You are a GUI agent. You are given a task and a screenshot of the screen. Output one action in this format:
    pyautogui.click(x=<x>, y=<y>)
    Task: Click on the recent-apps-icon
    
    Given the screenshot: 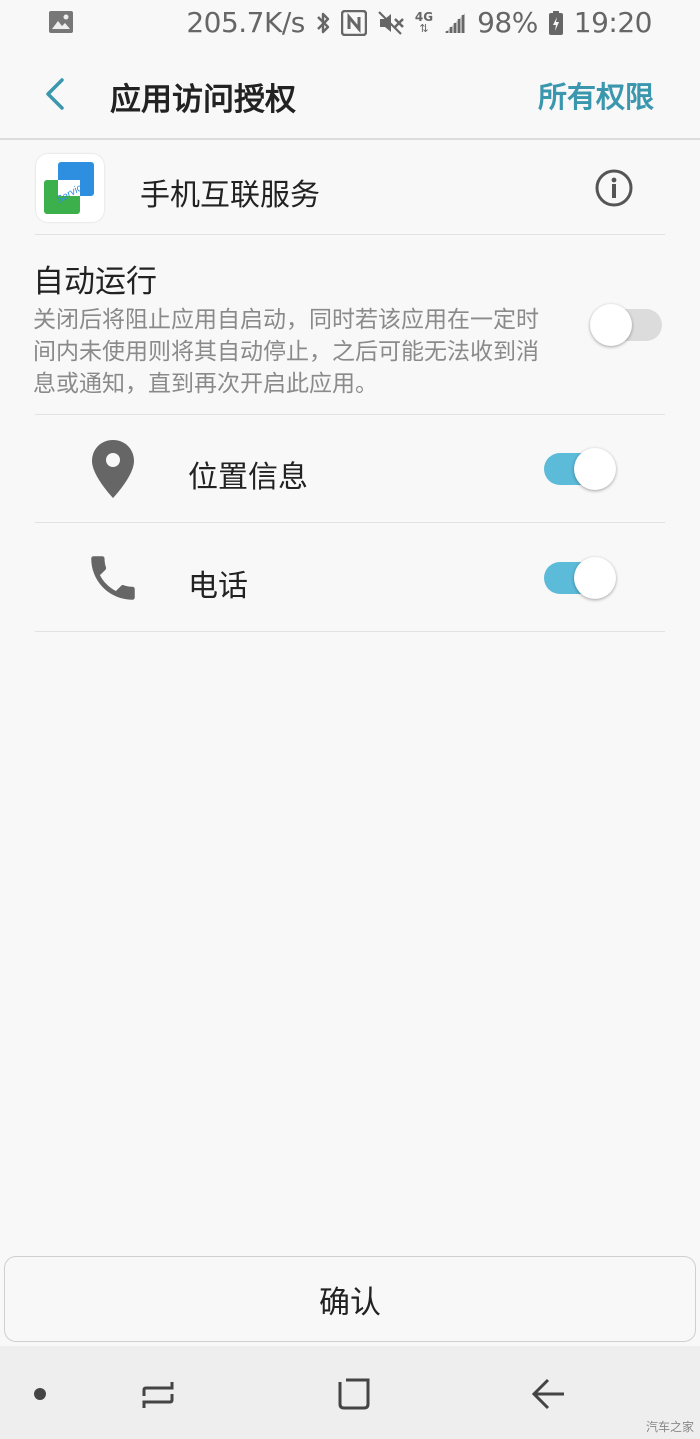 What is the action you would take?
    pyautogui.click(x=158, y=1395)
    